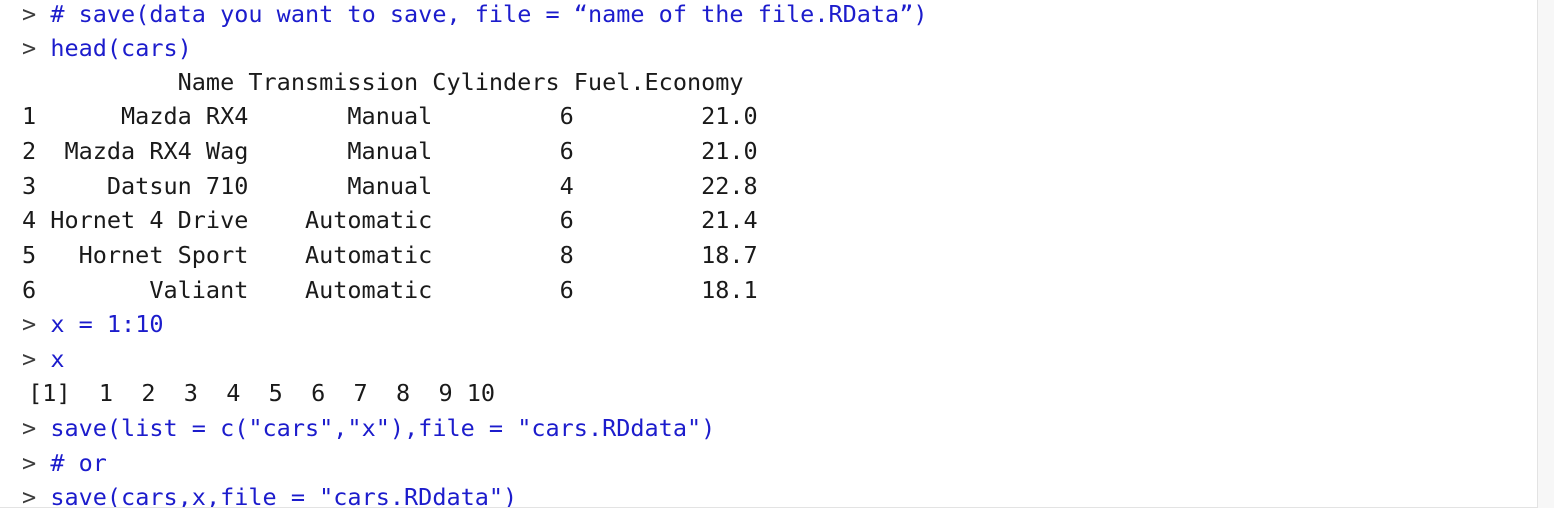 This screenshot has width=1554, height=508. What do you see at coordinates (1546, 254) in the screenshot?
I see `scrollbar-track` at bounding box center [1546, 254].